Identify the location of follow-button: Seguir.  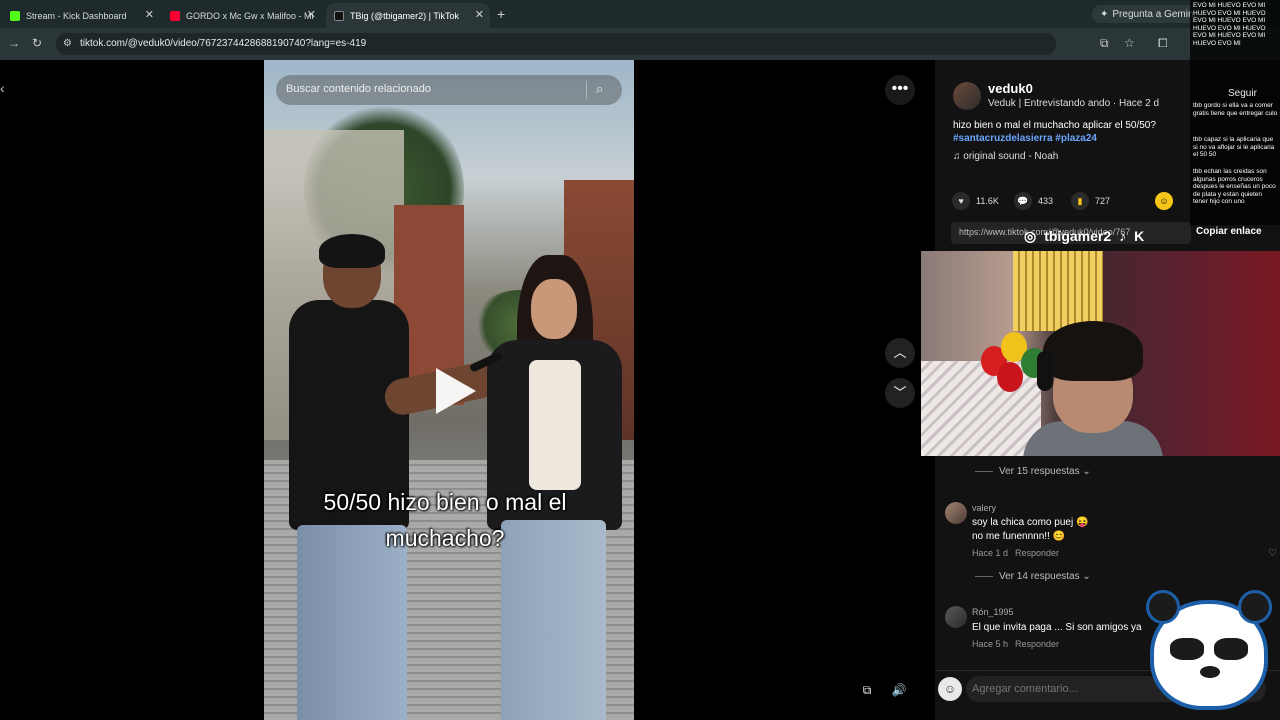
(1242, 93).